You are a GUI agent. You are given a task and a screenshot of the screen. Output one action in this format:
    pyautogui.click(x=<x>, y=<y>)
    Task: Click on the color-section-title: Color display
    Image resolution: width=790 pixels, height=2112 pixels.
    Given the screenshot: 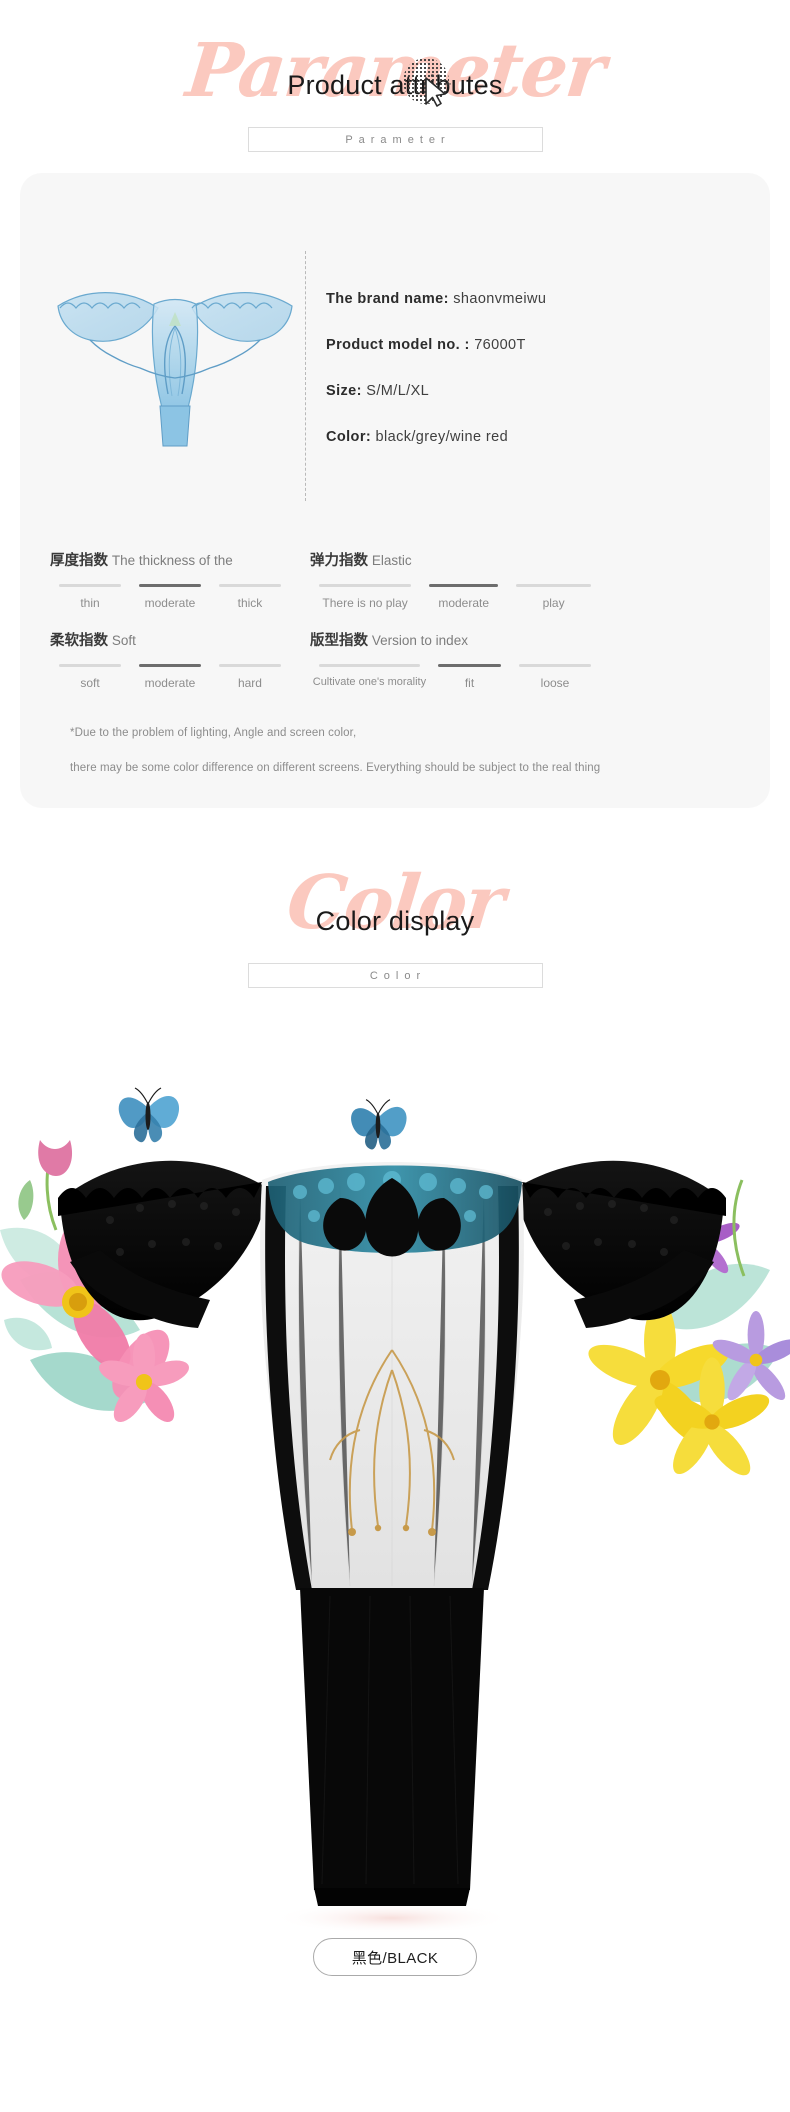 What is the action you would take?
    pyautogui.click(x=395, y=921)
    